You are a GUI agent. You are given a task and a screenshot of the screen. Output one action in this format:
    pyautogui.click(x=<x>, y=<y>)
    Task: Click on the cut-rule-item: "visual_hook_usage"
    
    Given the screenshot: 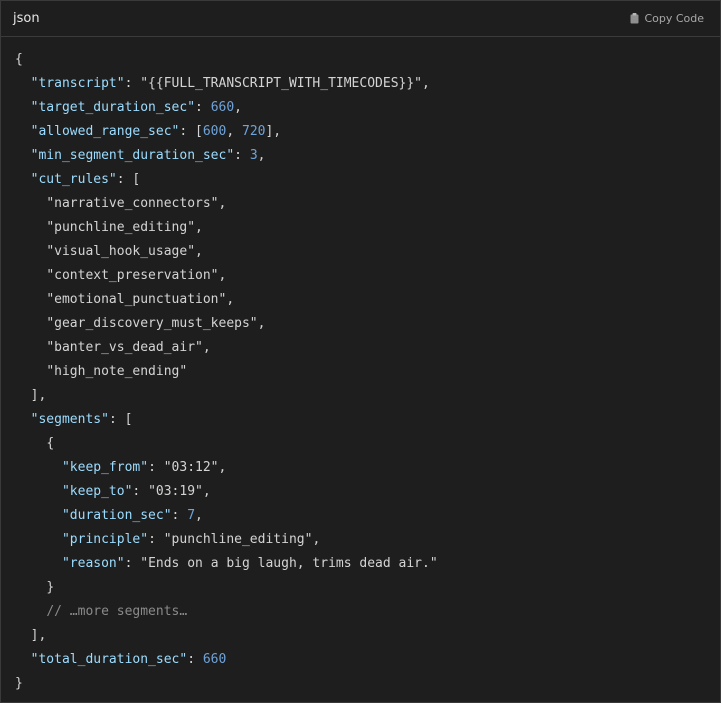 What is the action you would take?
    pyautogui.click(x=121, y=251)
    